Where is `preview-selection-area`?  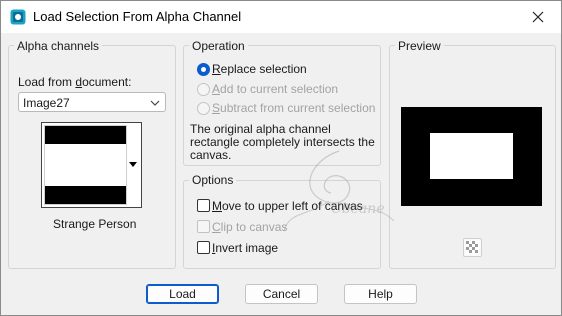
preview-selection-area is located at coordinates (471, 156).